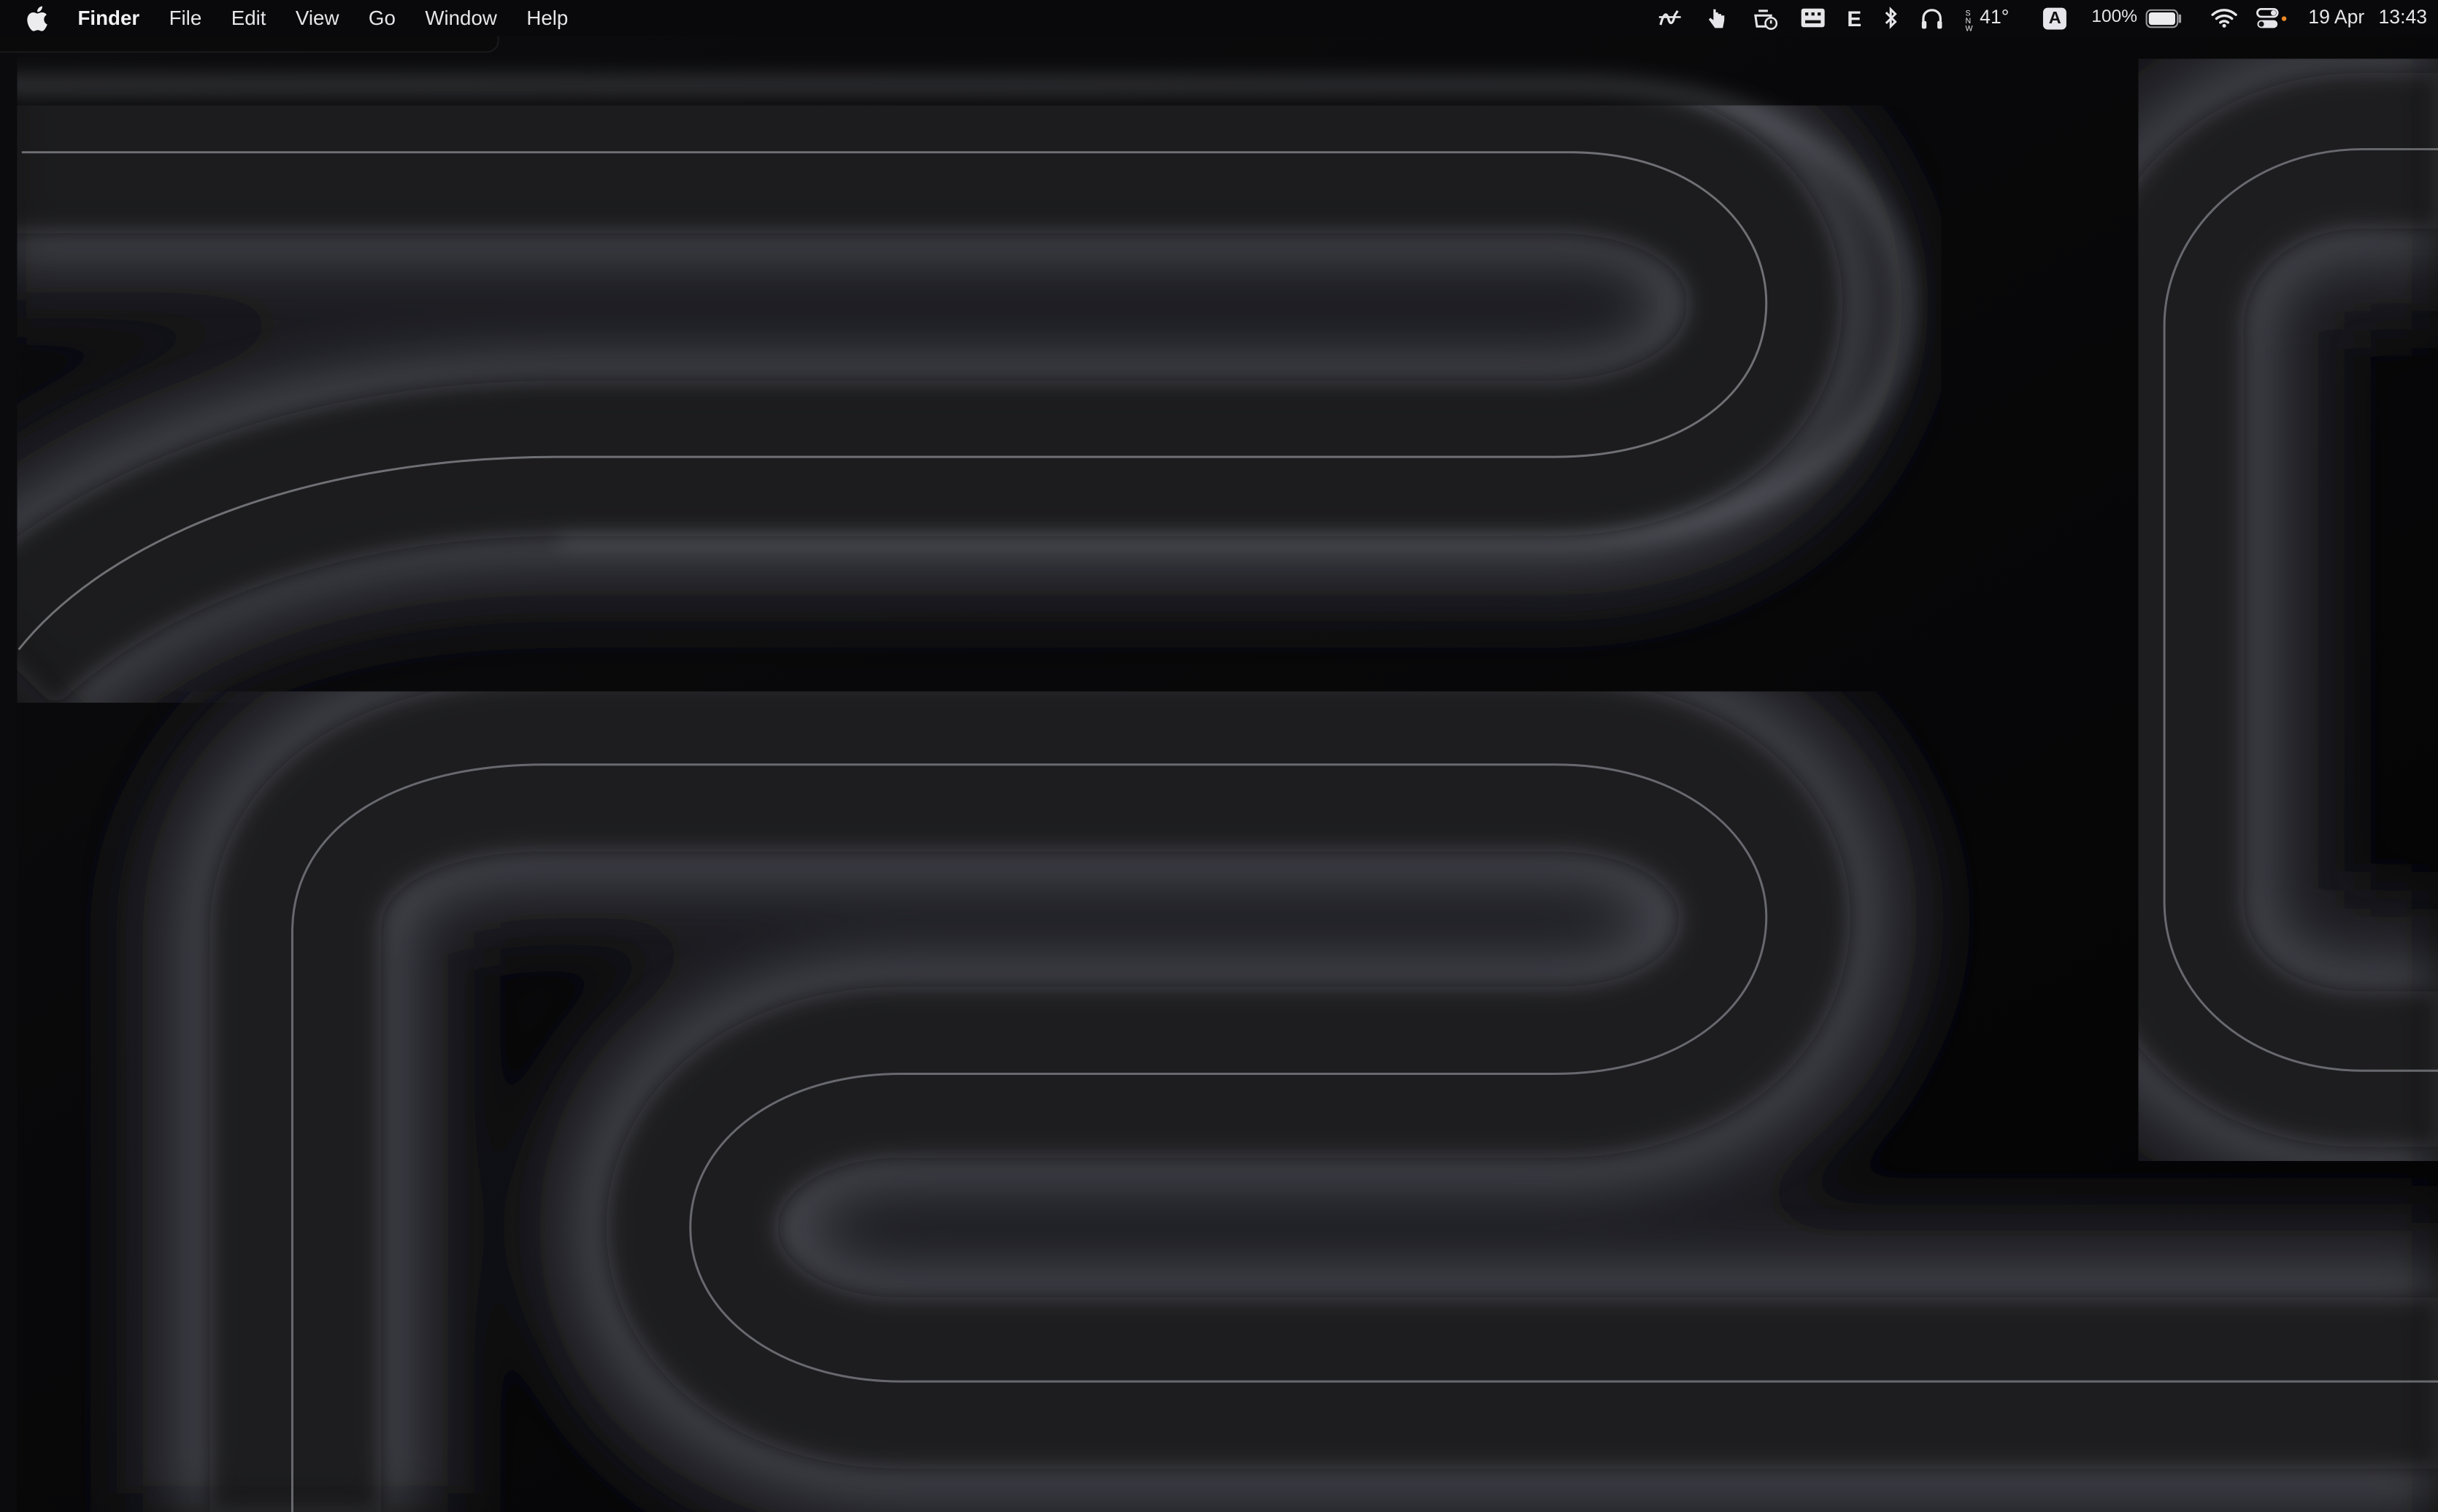 The width and height of the screenshot is (2438, 1512). What do you see at coordinates (1764, 18) in the screenshot?
I see `timer-overlay-icon` at bounding box center [1764, 18].